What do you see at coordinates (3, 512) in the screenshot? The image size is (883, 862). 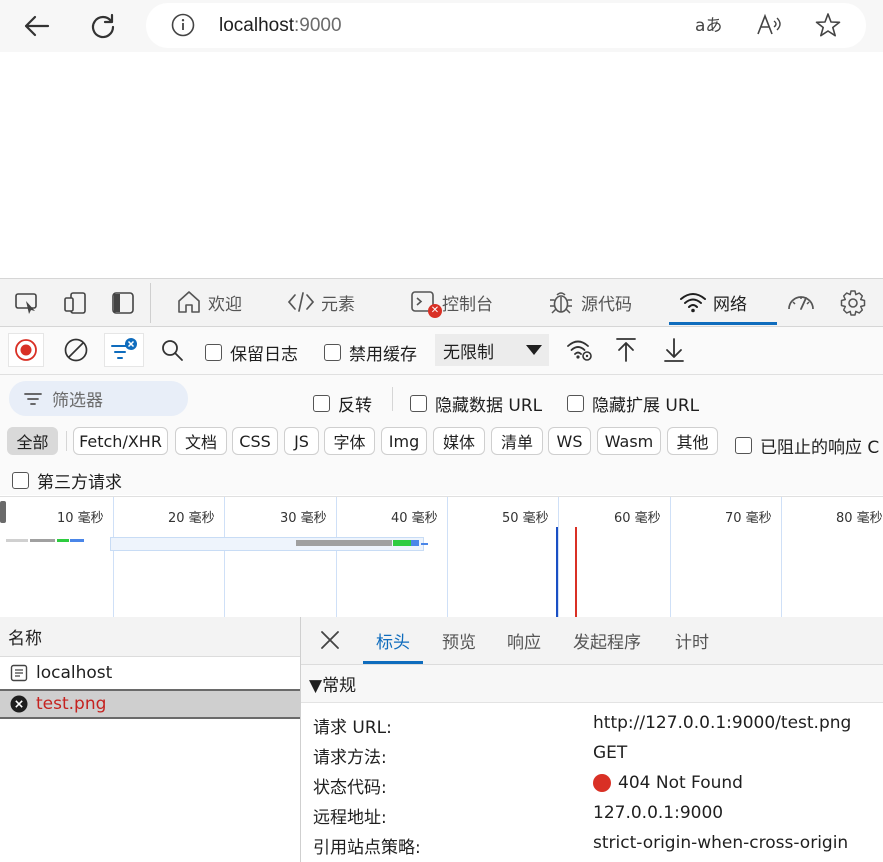 I see `overview-handle-left` at bounding box center [3, 512].